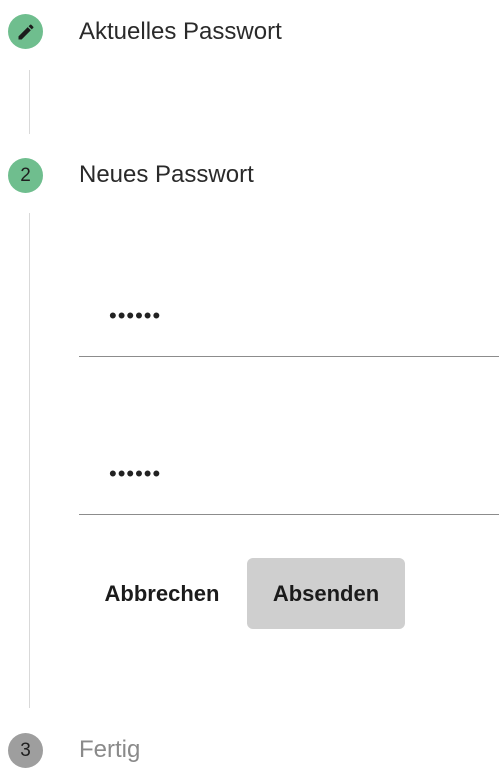 The image size is (499, 769). Describe the element at coordinates (110, 749) in the screenshot. I see `step-3-label: Fertig` at that location.